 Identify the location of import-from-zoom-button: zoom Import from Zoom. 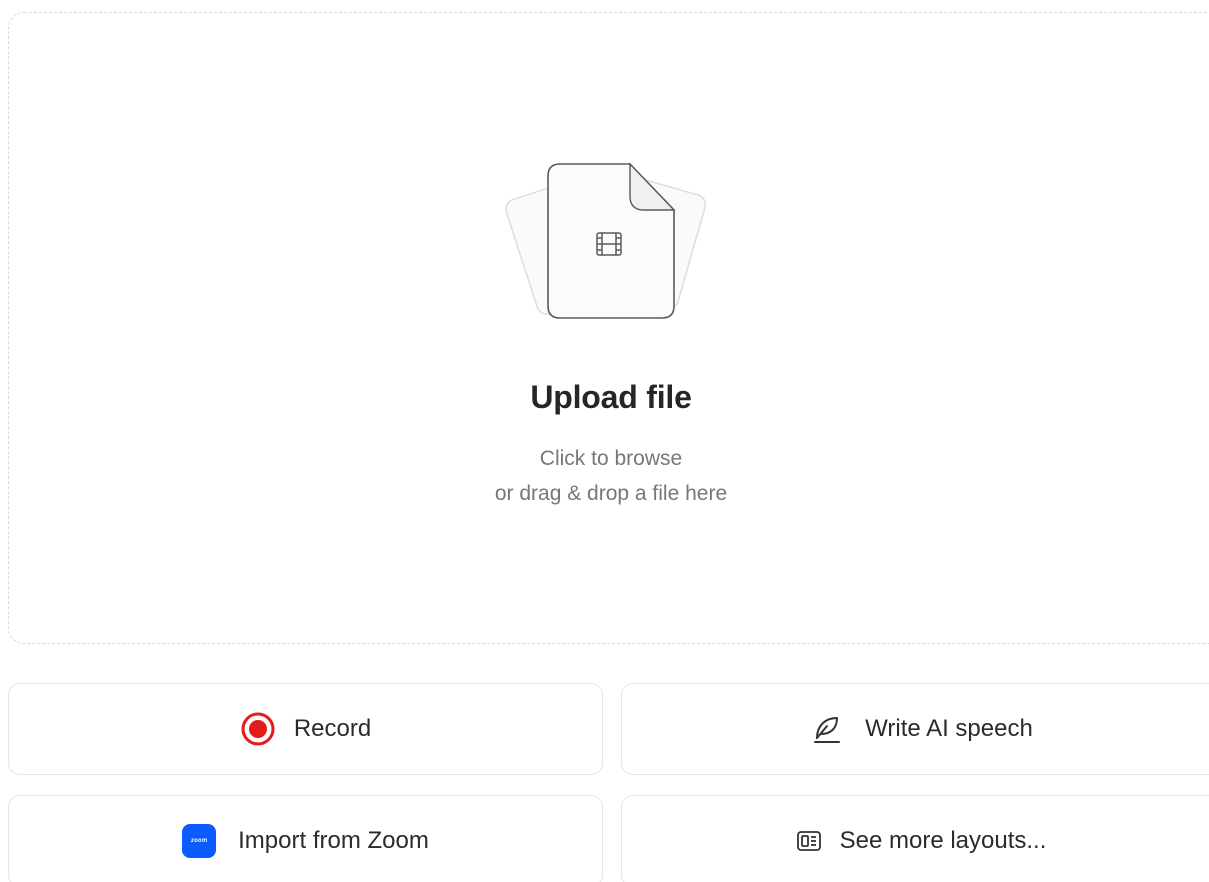
(305, 838).